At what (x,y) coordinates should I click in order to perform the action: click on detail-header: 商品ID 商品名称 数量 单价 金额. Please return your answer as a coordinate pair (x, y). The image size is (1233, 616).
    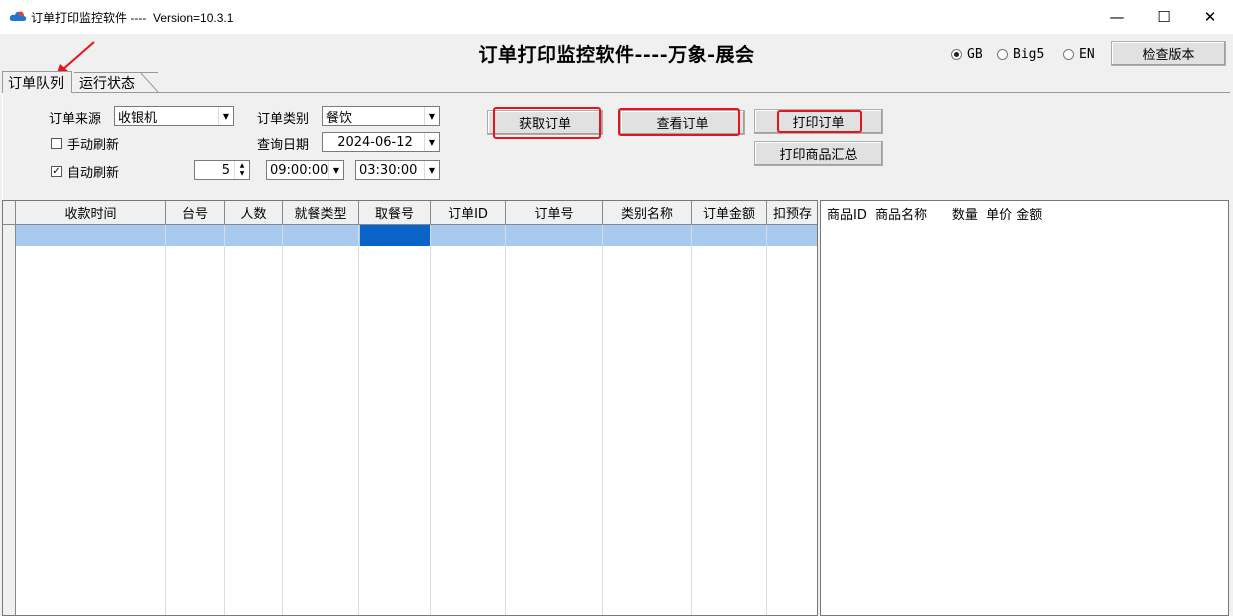
    Looking at the image, I should click on (935, 215).